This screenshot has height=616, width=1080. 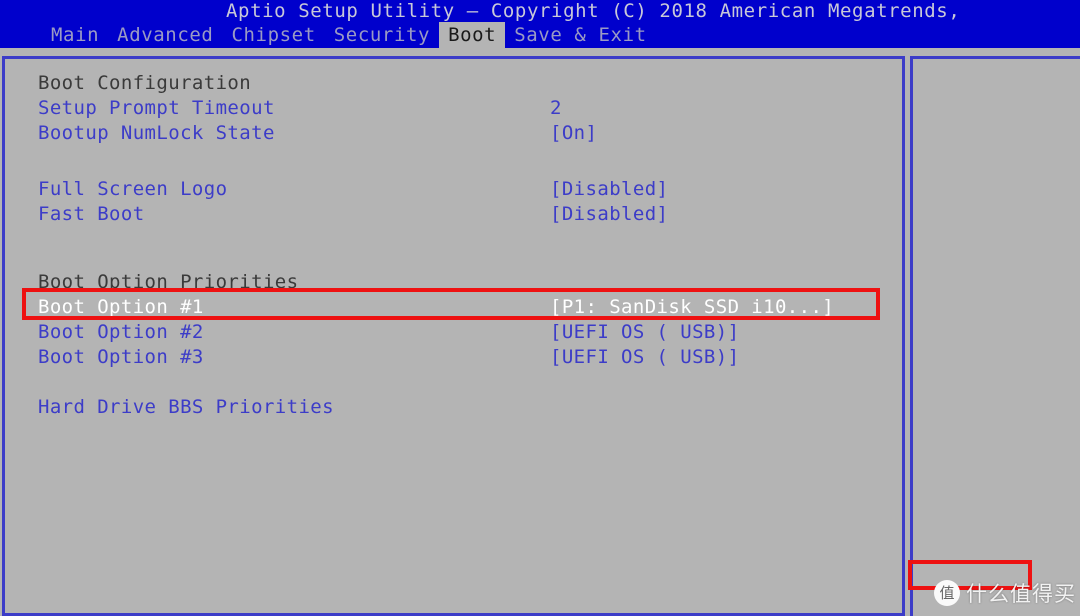 What do you see at coordinates (472, 35) in the screenshot?
I see `tab-boot: Boot` at bounding box center [472, 35].